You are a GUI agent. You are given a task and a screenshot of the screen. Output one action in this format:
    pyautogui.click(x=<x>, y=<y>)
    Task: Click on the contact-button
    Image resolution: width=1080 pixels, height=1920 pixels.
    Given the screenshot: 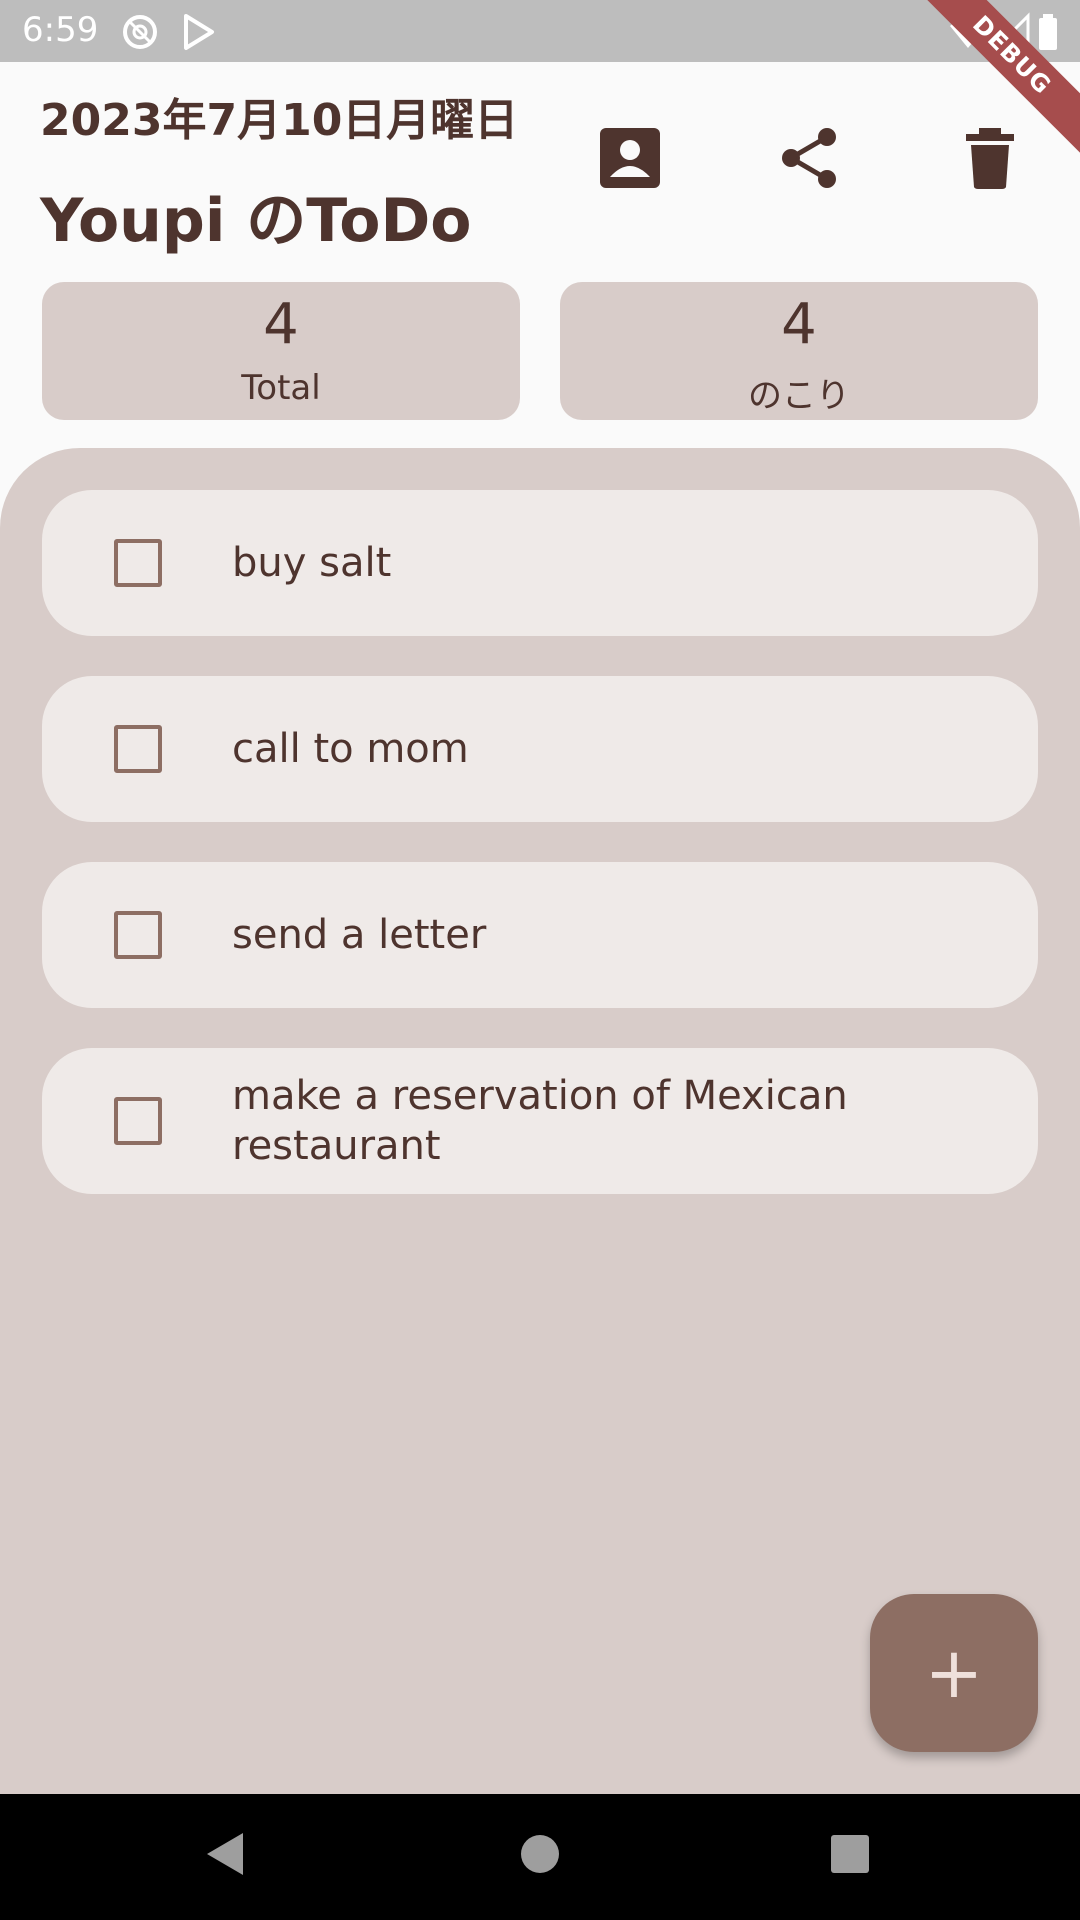 What is the action you would take?
    pyautogui.click(x=630, y=160)
    